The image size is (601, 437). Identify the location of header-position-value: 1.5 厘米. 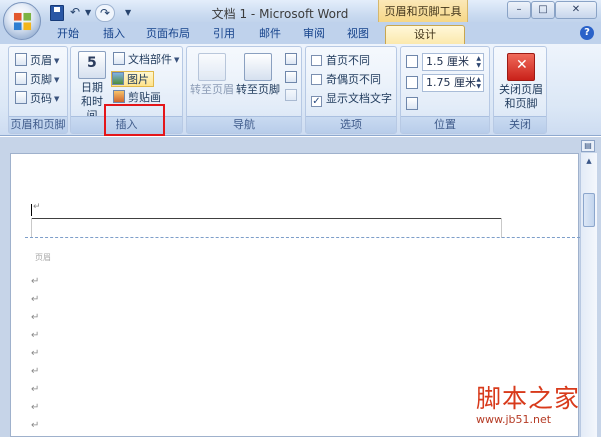
(447, 61).